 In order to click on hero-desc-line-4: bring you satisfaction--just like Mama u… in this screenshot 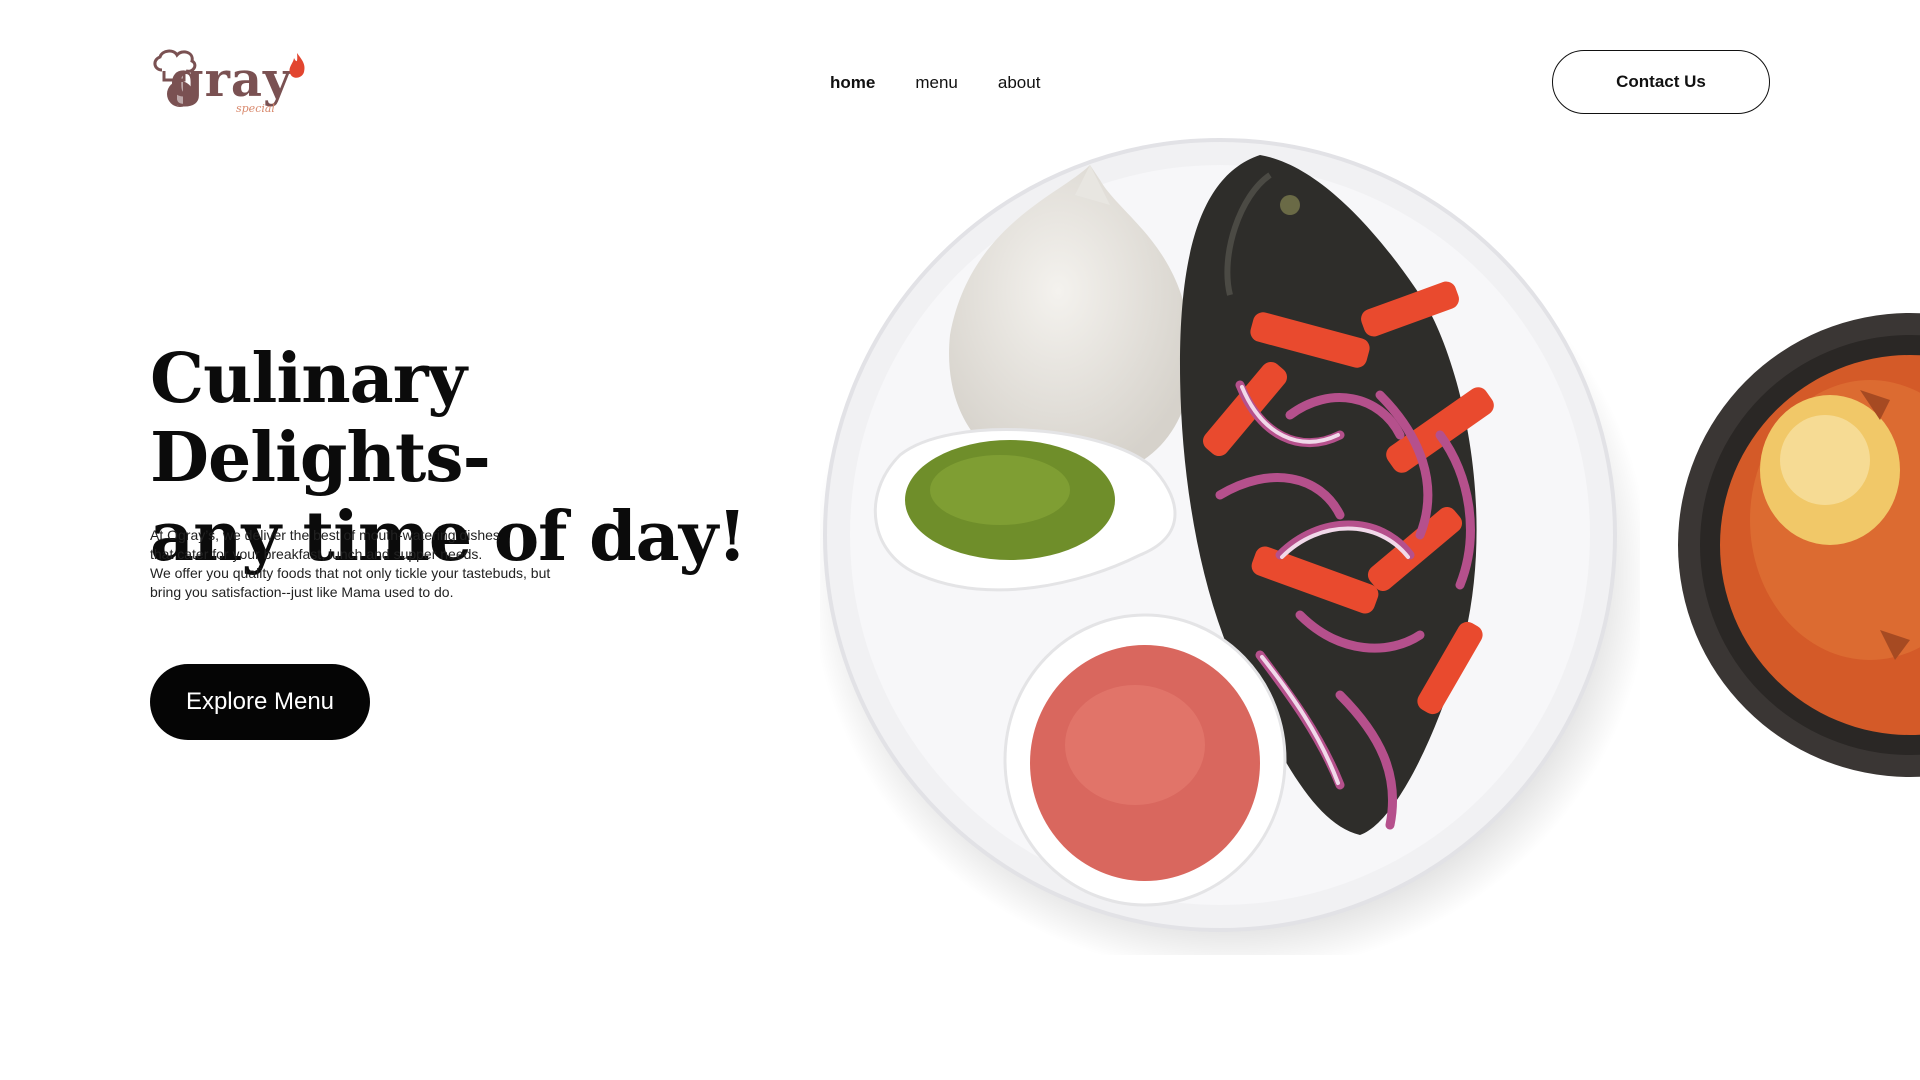, I will do `click(302, 592)`.